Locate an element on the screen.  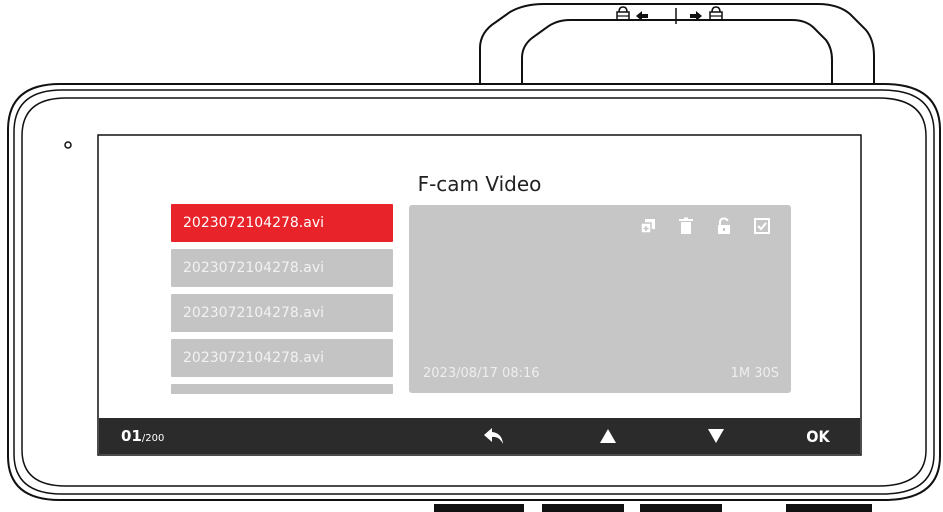
lock-icon-right is located at coordinates (716, 13).